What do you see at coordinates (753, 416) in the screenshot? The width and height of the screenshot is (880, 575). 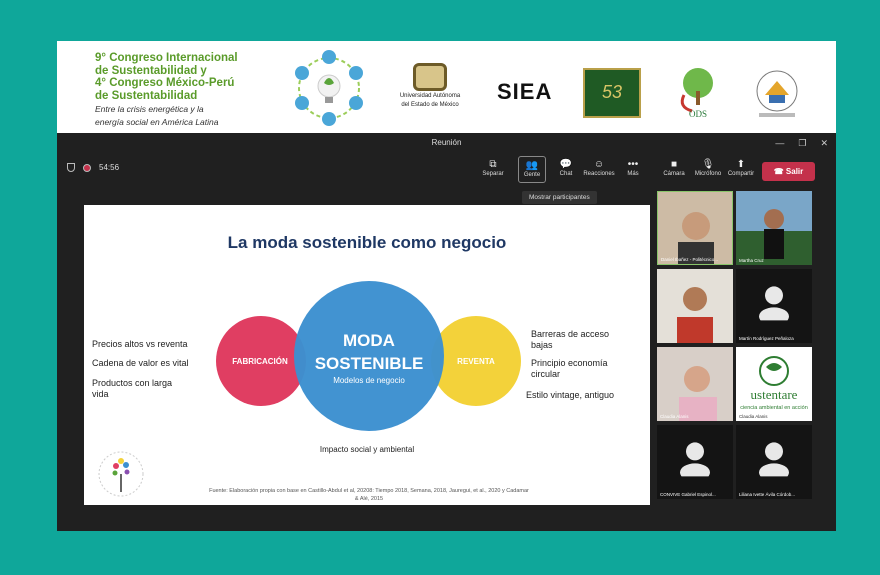 I see `participant-name: Claudia Alanis` at bounding box center [753, 416].